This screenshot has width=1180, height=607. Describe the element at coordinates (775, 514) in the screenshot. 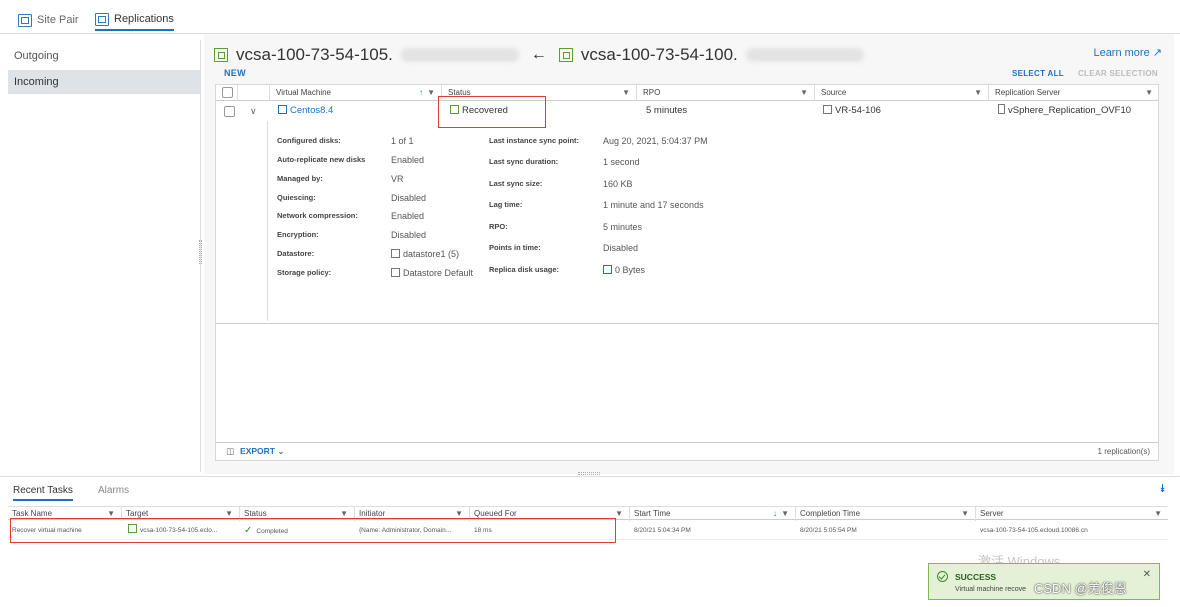

I see `sort-desc-icon: ↓` at that location.